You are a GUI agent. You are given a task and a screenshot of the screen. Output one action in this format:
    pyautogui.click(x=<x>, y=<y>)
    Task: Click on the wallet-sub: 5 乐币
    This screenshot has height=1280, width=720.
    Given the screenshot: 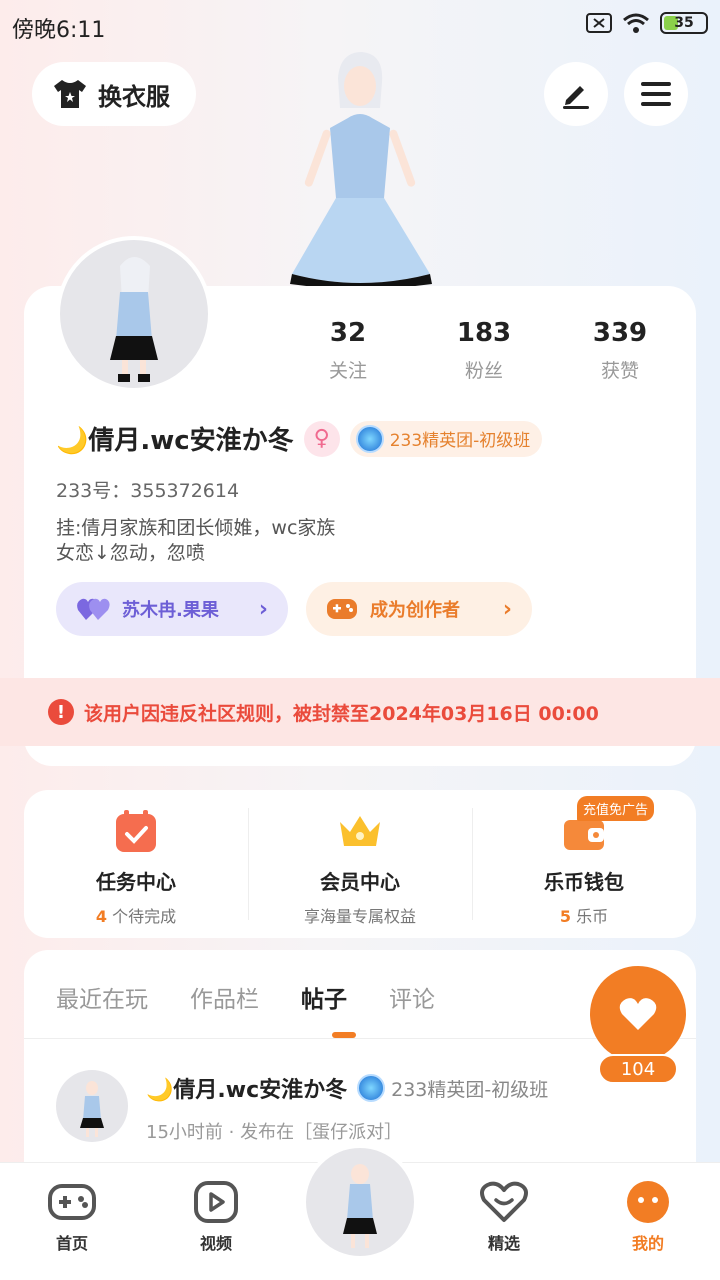 What is the action you would take?
    pyautogui.click(x=584, y=916)
    